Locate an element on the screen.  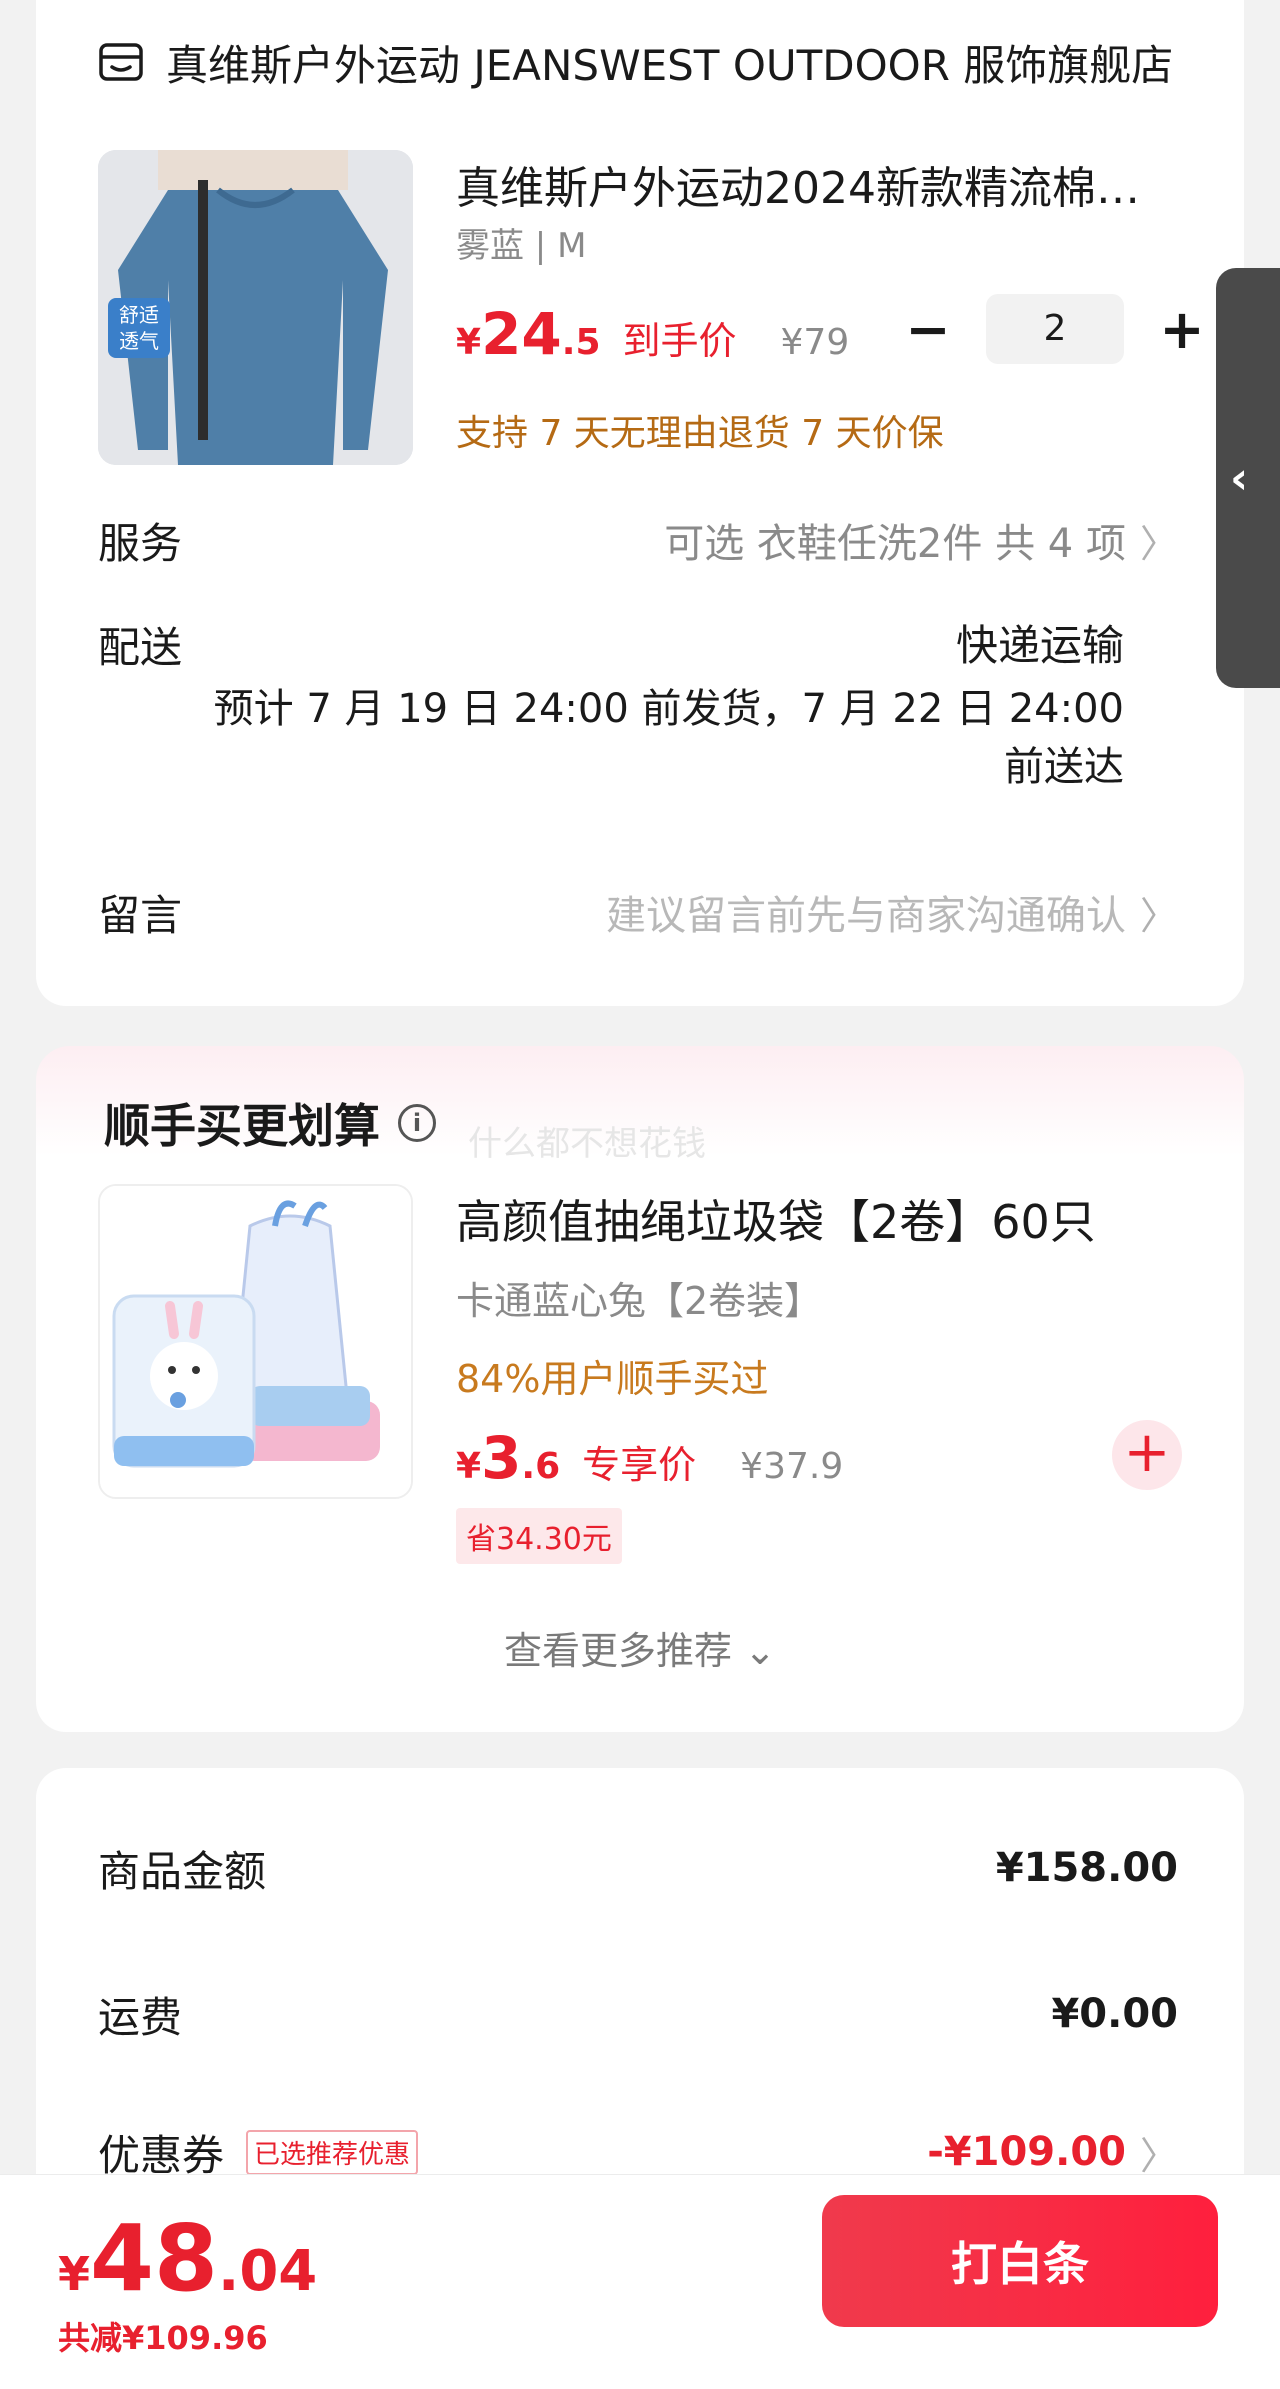
trash-bag-photo is located at coordinates (255, 1341).